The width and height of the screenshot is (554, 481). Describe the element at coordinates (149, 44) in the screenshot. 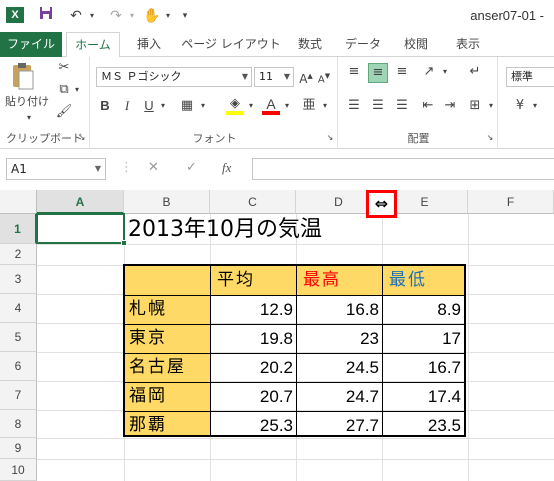

I see `tab-insert: 挿入` at that location.